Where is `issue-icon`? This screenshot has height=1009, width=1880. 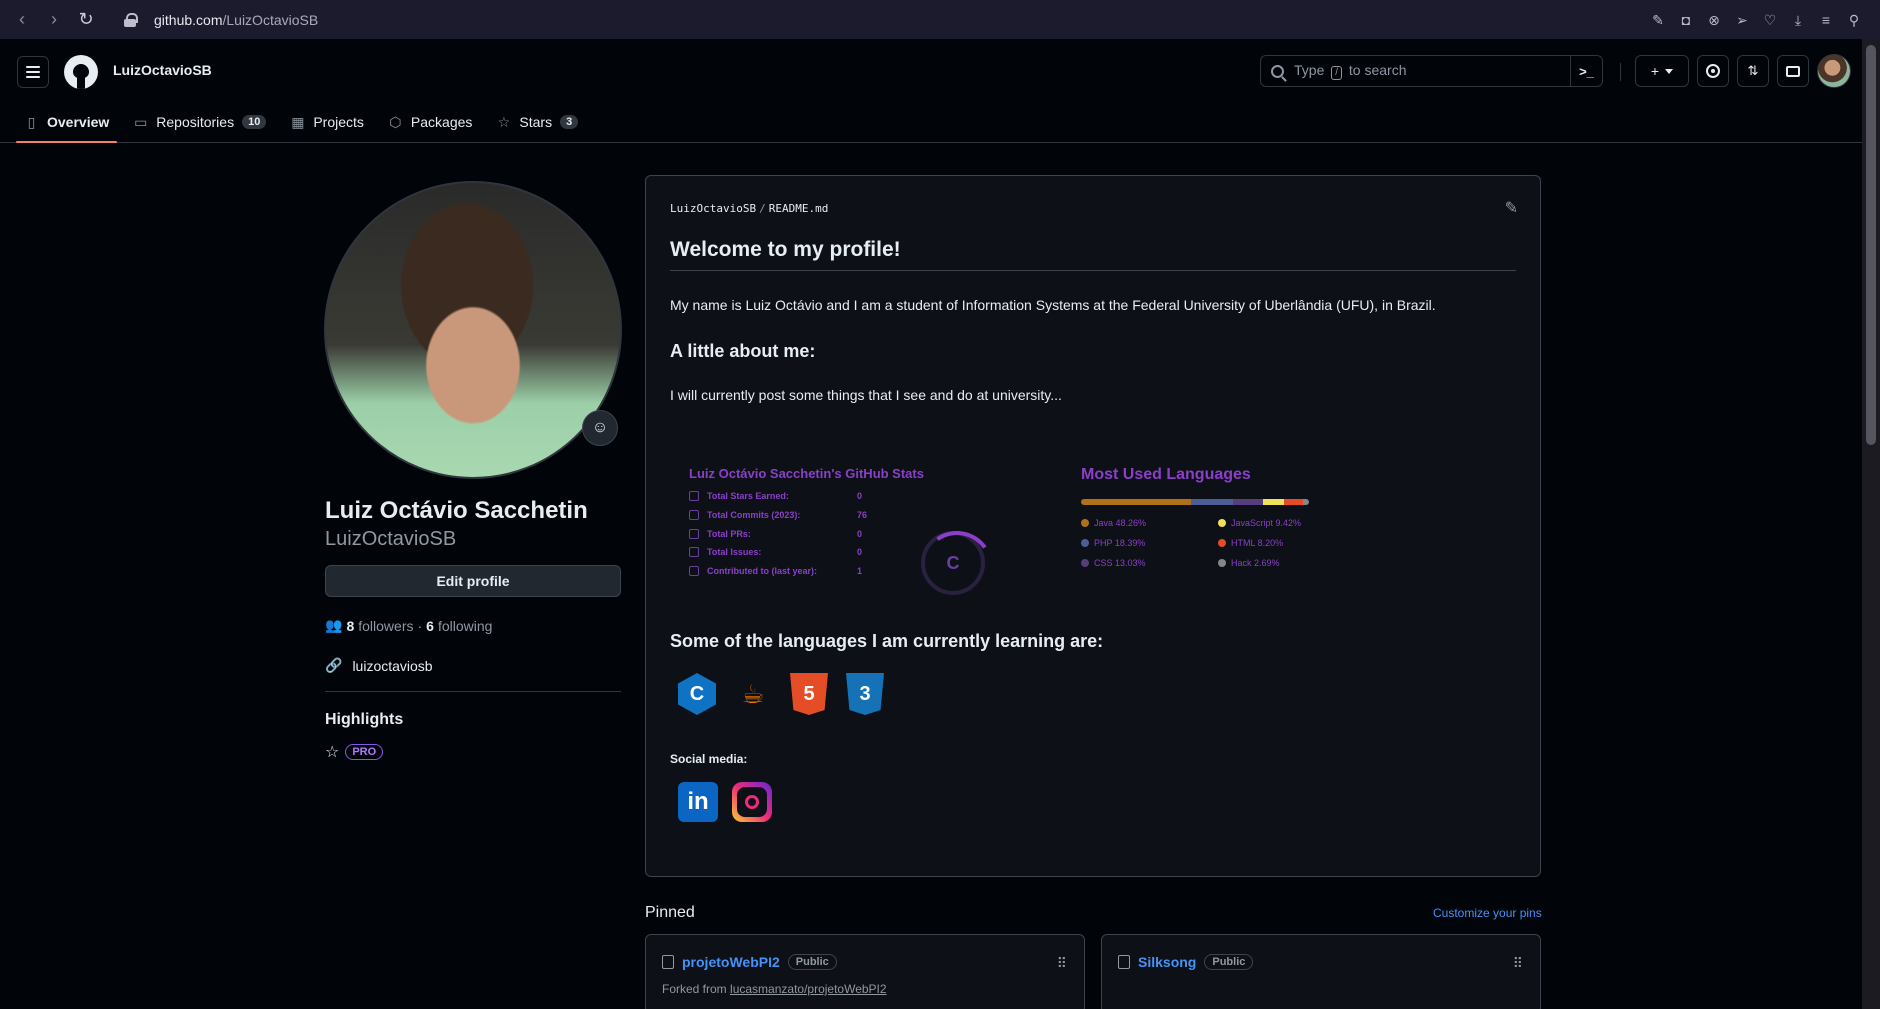
issue-icon is located at coordinates (1713, 71).